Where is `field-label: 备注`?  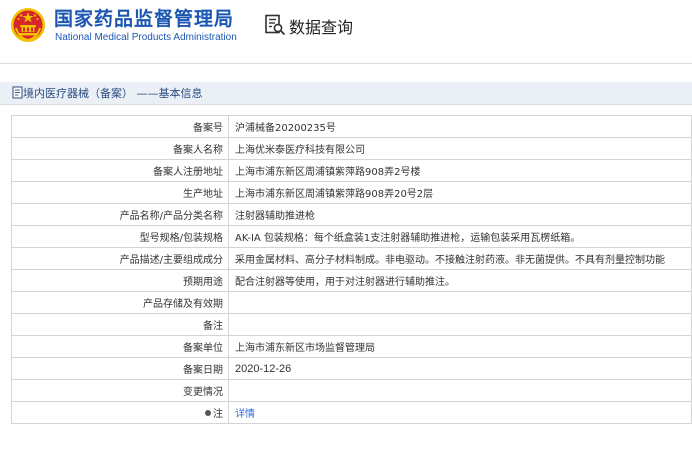
field-label: 备注 is located at coordinates (120, 324).